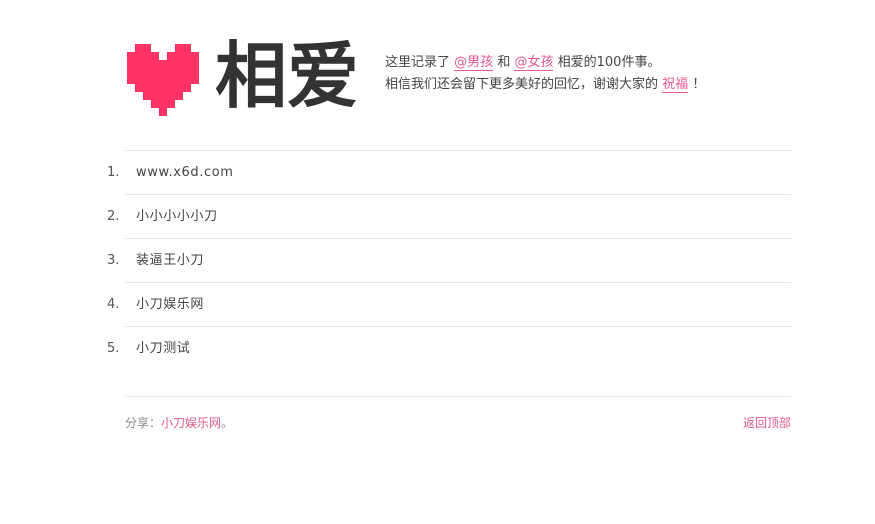  Describe the element at coordinates (609, 62) in the screenshot. I see `intro-line1-suffix: 相爱的100件事。` at that location.